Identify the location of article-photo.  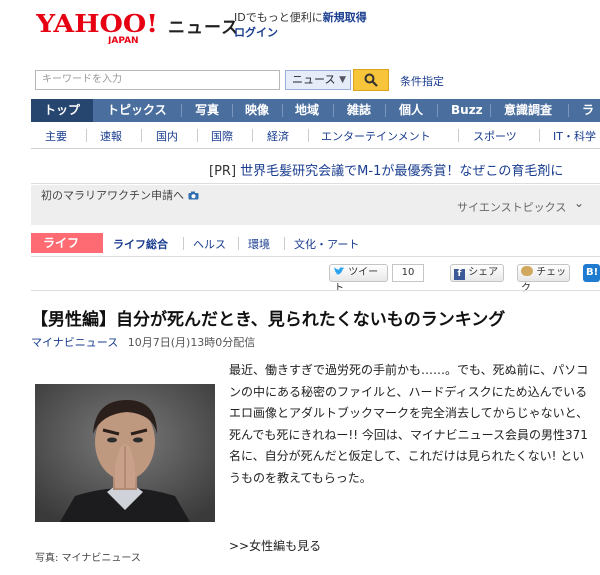
(125, 453).